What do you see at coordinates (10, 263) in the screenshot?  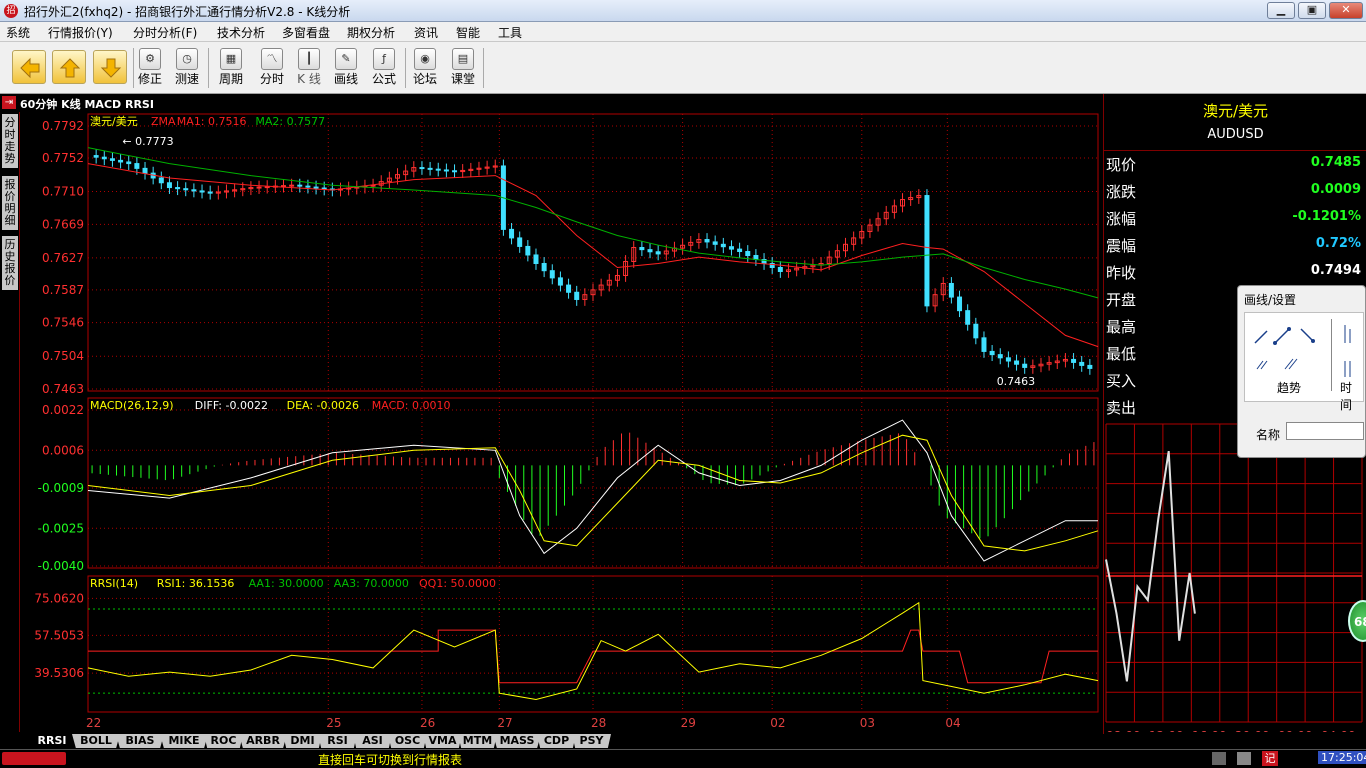 I see `tab-history-quote: 历史报价` at bounding box center [10, 263].